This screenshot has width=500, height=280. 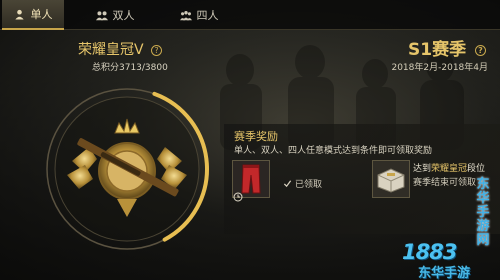 I want to click on tab-squad: 四人, so click(x=199, y=15).